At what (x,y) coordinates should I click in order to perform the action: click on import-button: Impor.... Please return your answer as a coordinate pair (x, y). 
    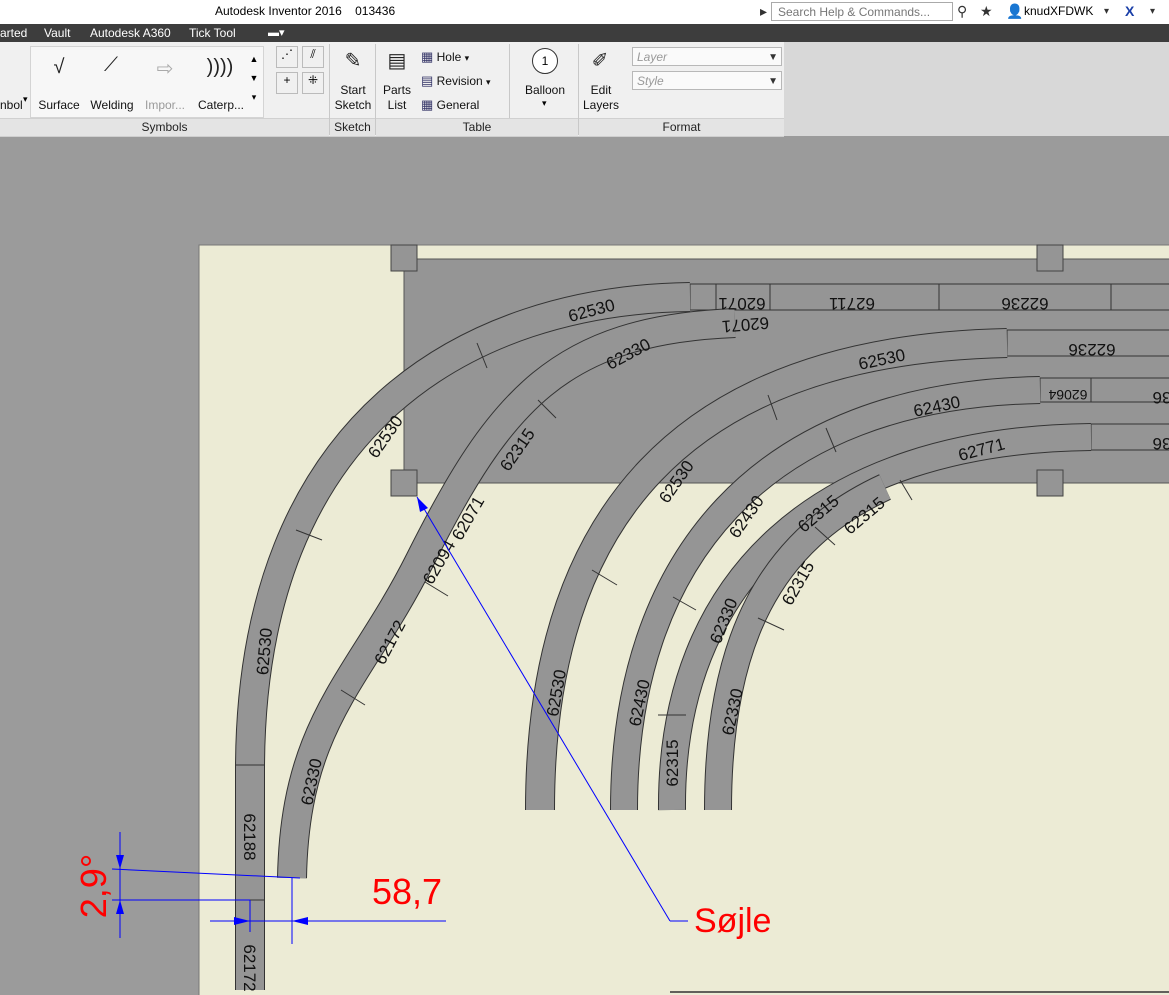
    Looking at the image, I should click on (165, 105).